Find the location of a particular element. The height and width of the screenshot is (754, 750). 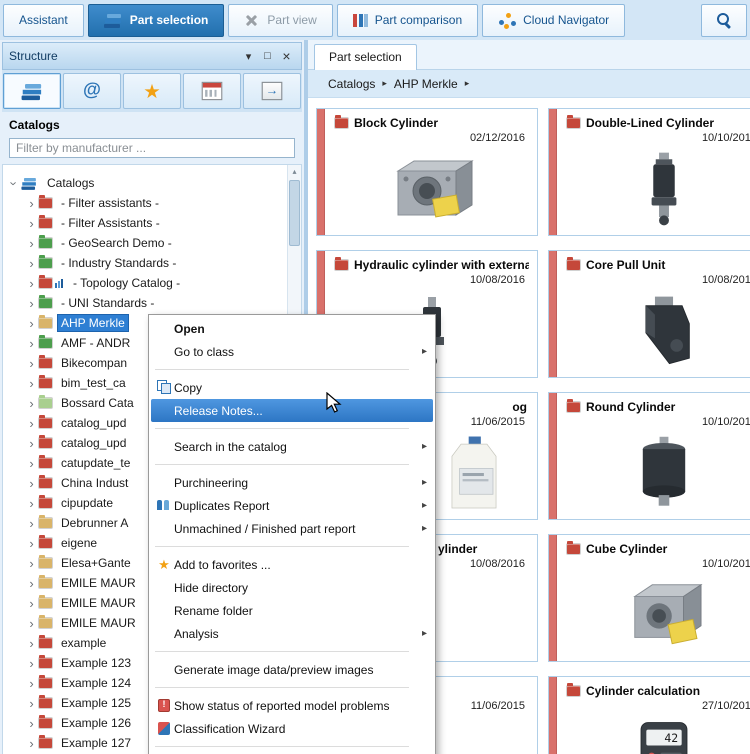

top-tab: Cloud Navigator is located at coordinates (554, 20).